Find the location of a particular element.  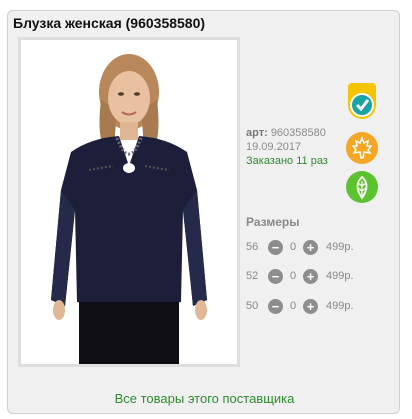

article-label: арт: is located at coordinates (257, 133).